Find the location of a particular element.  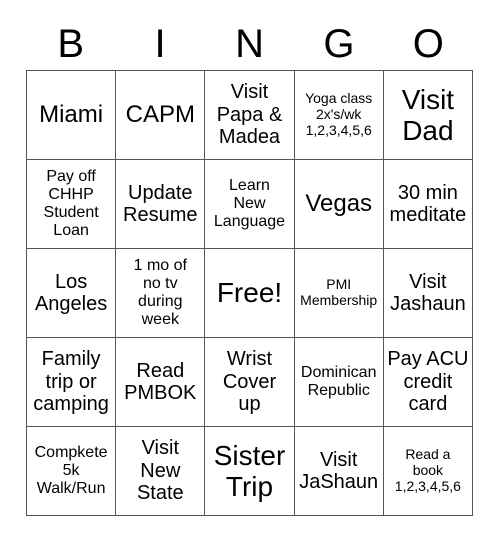

bingo-cell: Learn New Language is located at coordinates (250, 204).